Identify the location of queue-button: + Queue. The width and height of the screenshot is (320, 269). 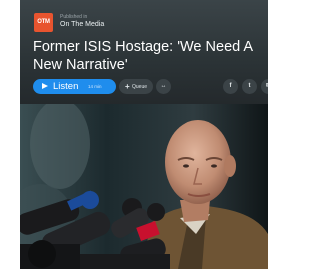
(136, 86).